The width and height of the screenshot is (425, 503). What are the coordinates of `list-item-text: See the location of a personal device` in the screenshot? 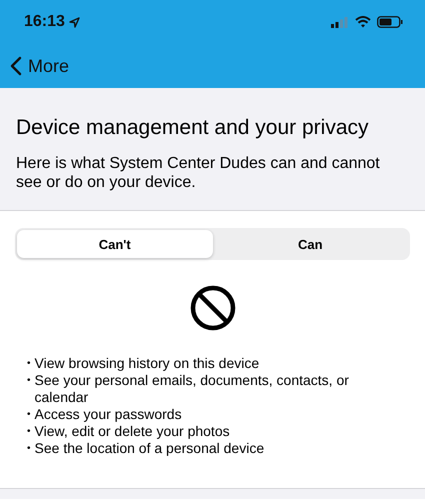 It's located at (149, 448).